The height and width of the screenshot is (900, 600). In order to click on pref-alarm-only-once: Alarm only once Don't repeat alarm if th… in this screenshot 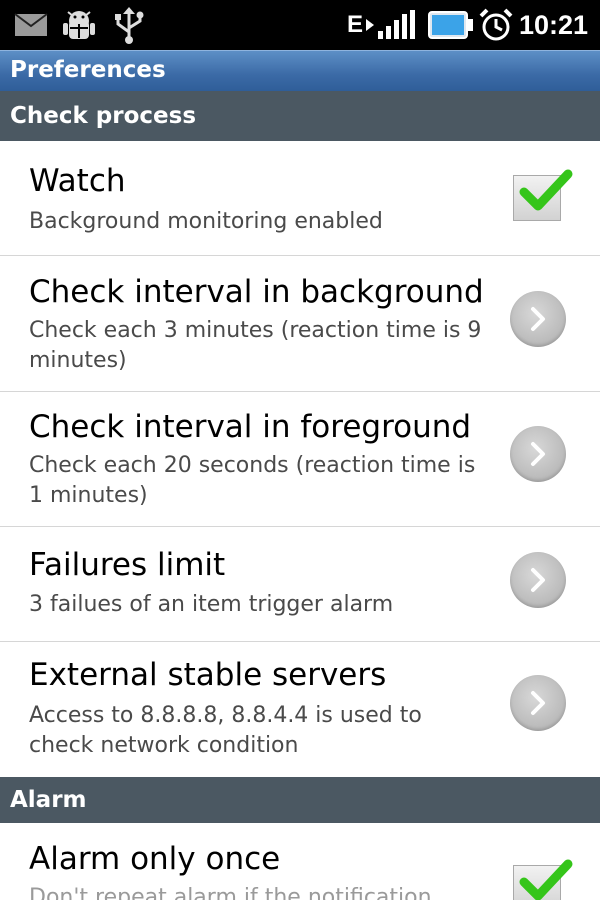, I will do `click(300, 861)`.